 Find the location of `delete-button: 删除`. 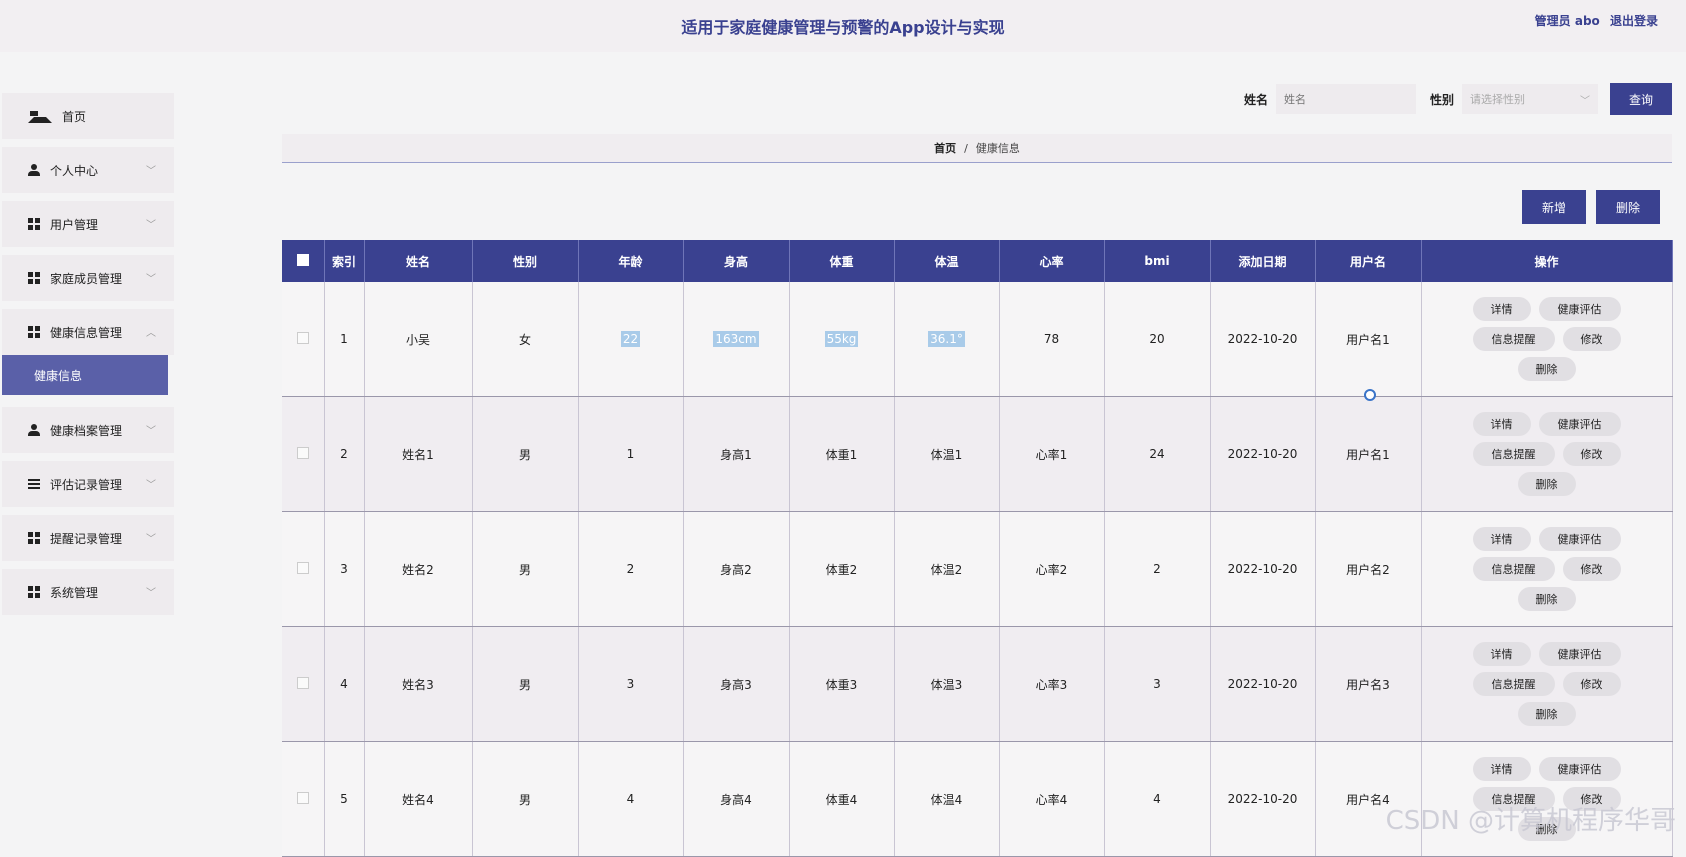

delete-button: 删除 is located at coordinates (1628, 207).